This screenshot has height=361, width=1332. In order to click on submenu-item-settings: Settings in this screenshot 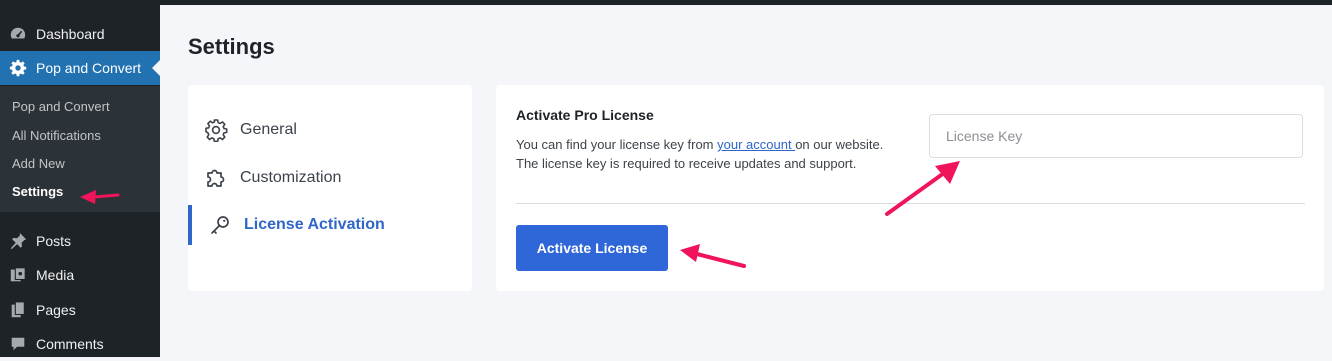, I will do `click(37, 191)`.